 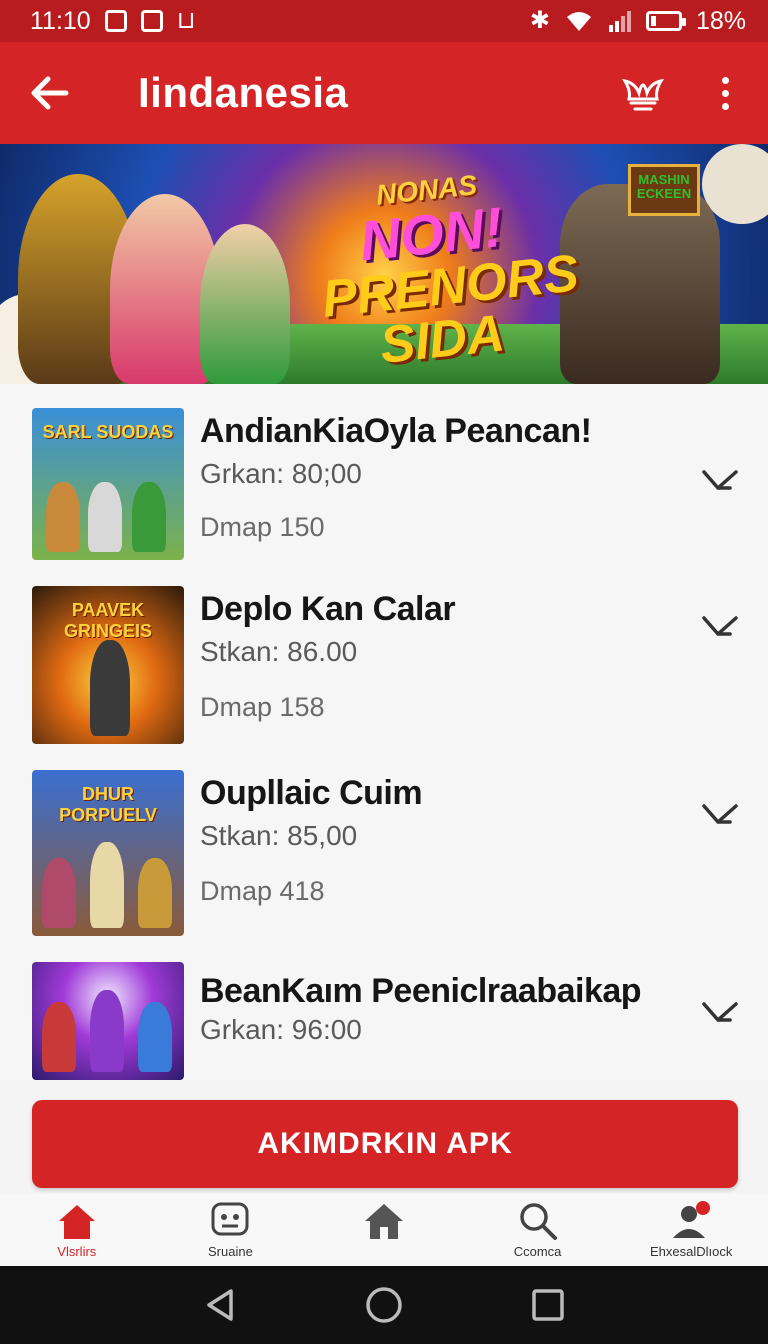 I want to click on nav-label-home: Vlsrlirs, so click(x=77, y=1251).